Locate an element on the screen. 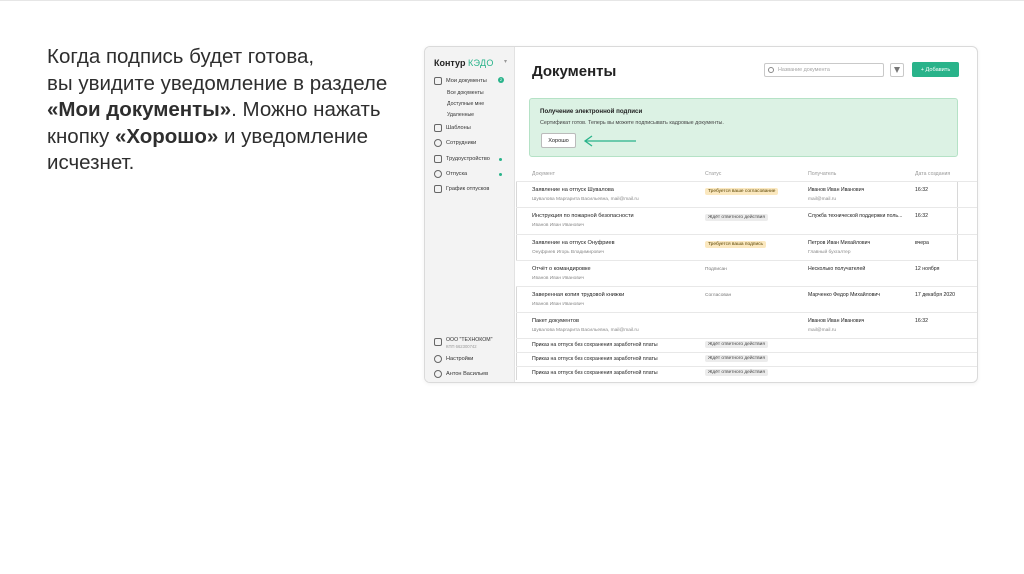 Image resolution: width=1024 pixels, height=574 pixels. notification-title: Получение электронной подписи is located at coordinates (591, 111).